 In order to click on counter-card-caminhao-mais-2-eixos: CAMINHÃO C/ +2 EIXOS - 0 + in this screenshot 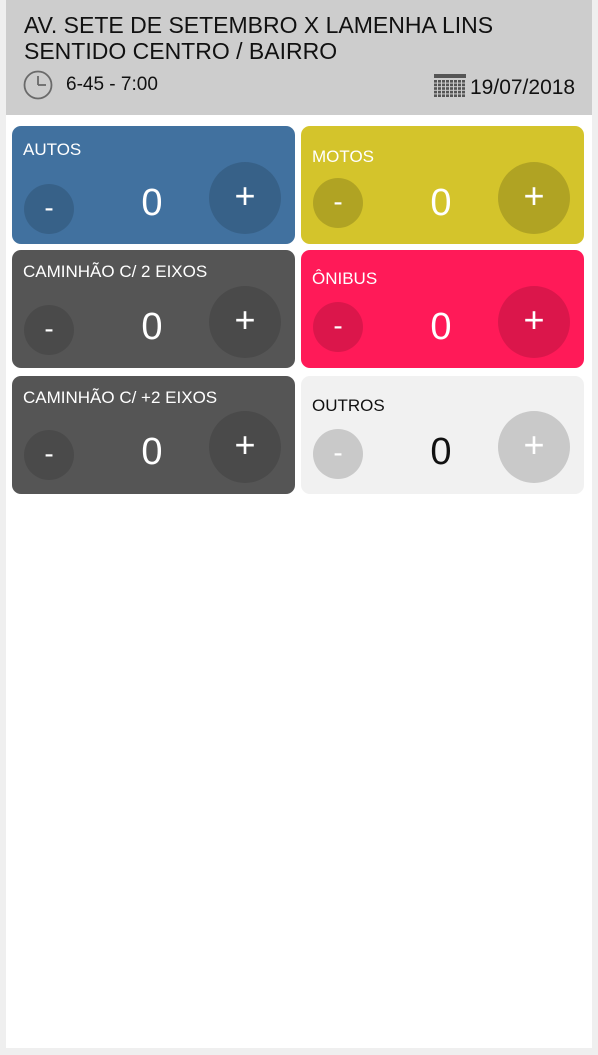, I will do `click(153, 435)`.